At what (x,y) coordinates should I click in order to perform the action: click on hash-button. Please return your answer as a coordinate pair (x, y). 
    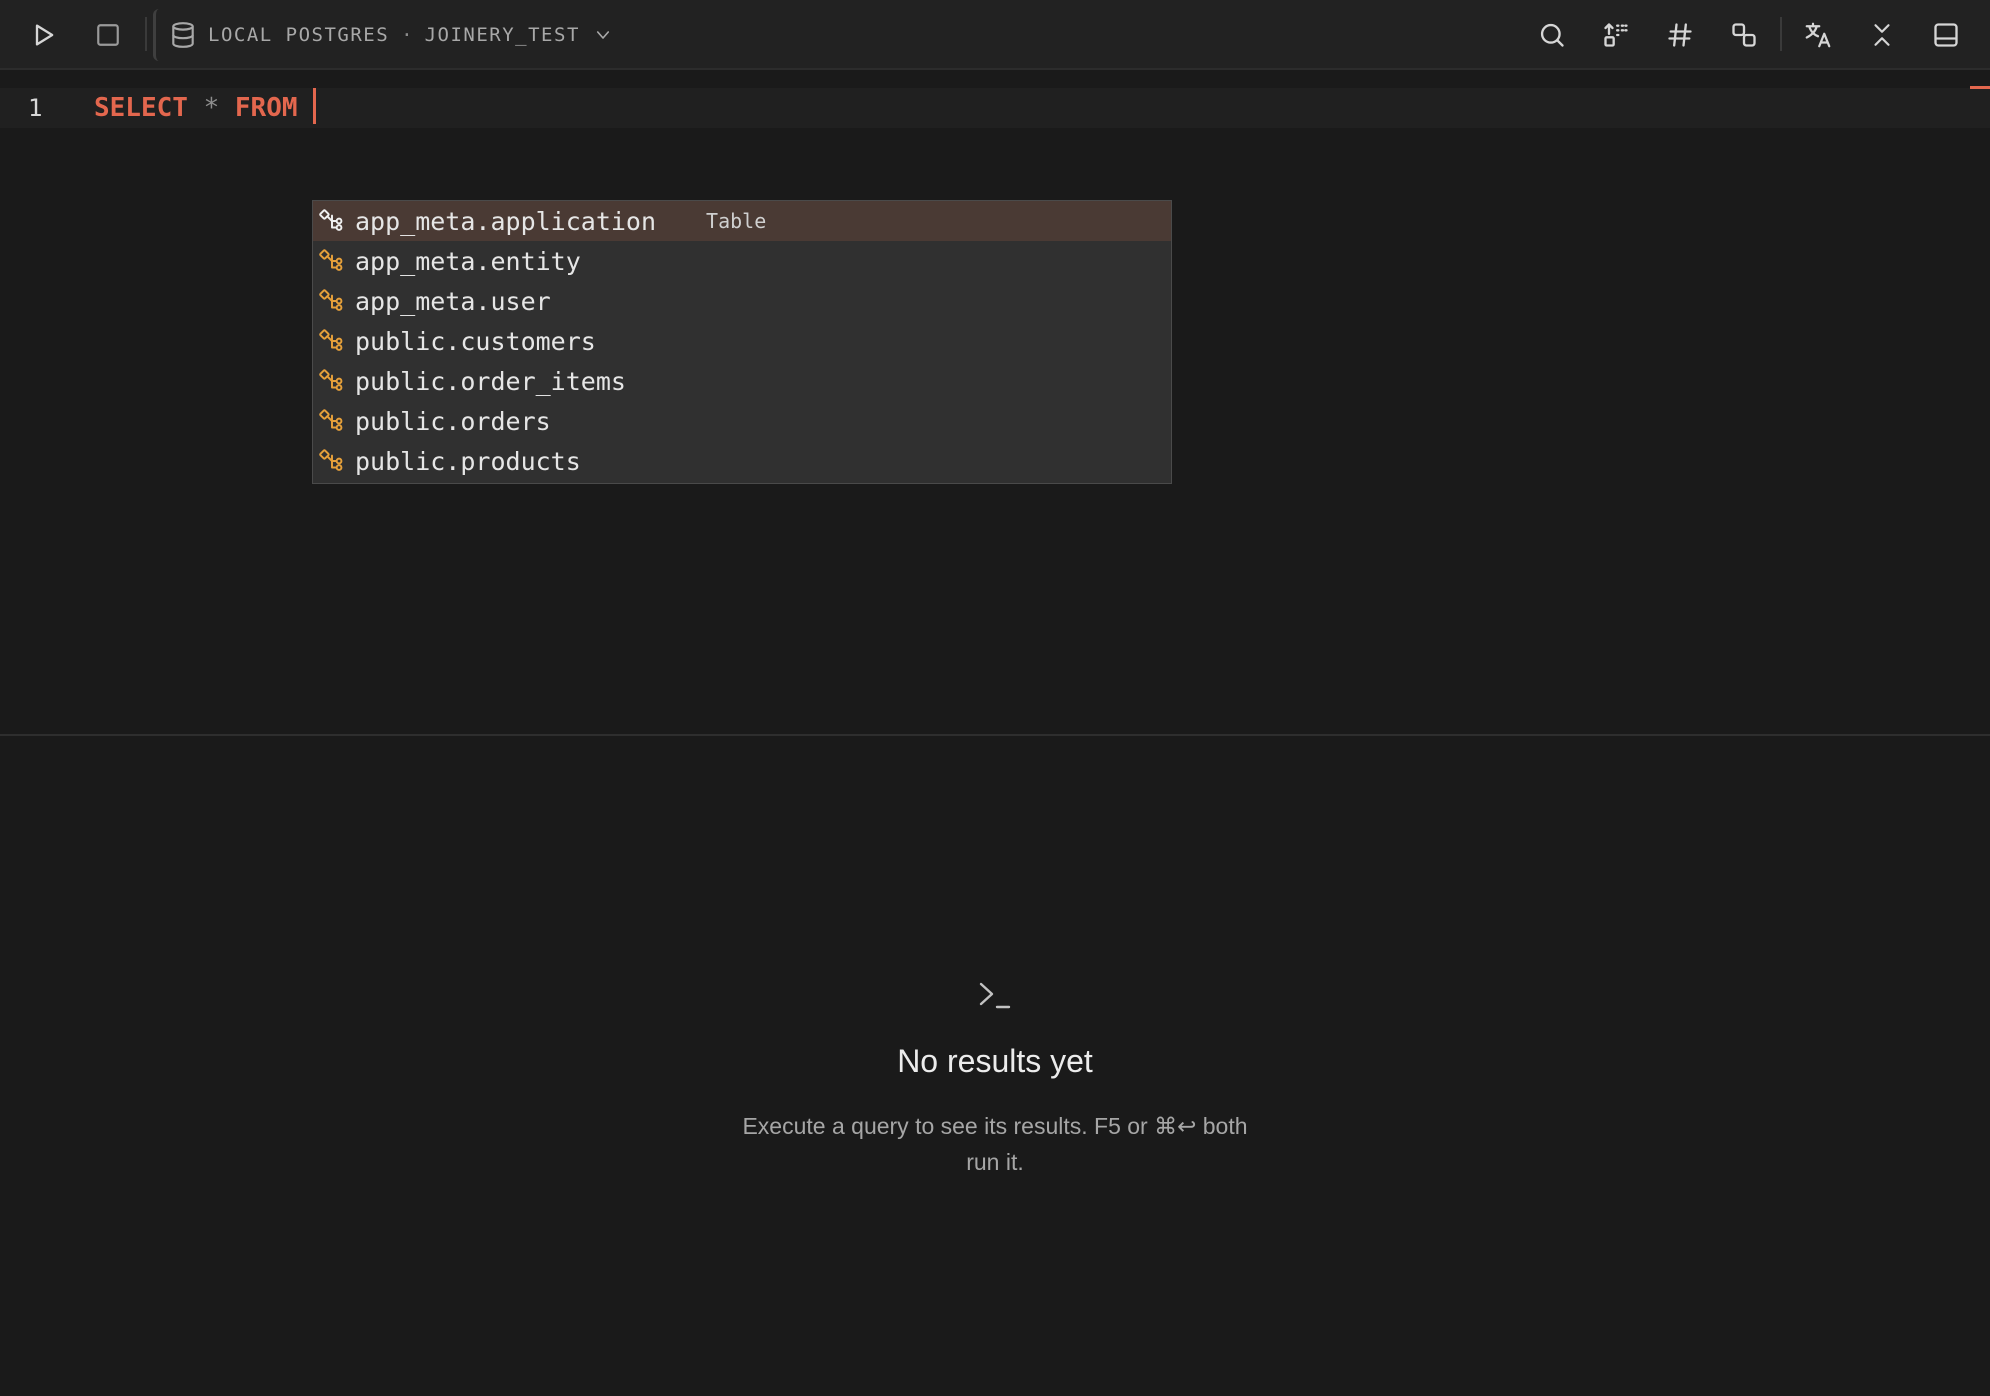
    Looking at the image, I should click on (1680, 35).